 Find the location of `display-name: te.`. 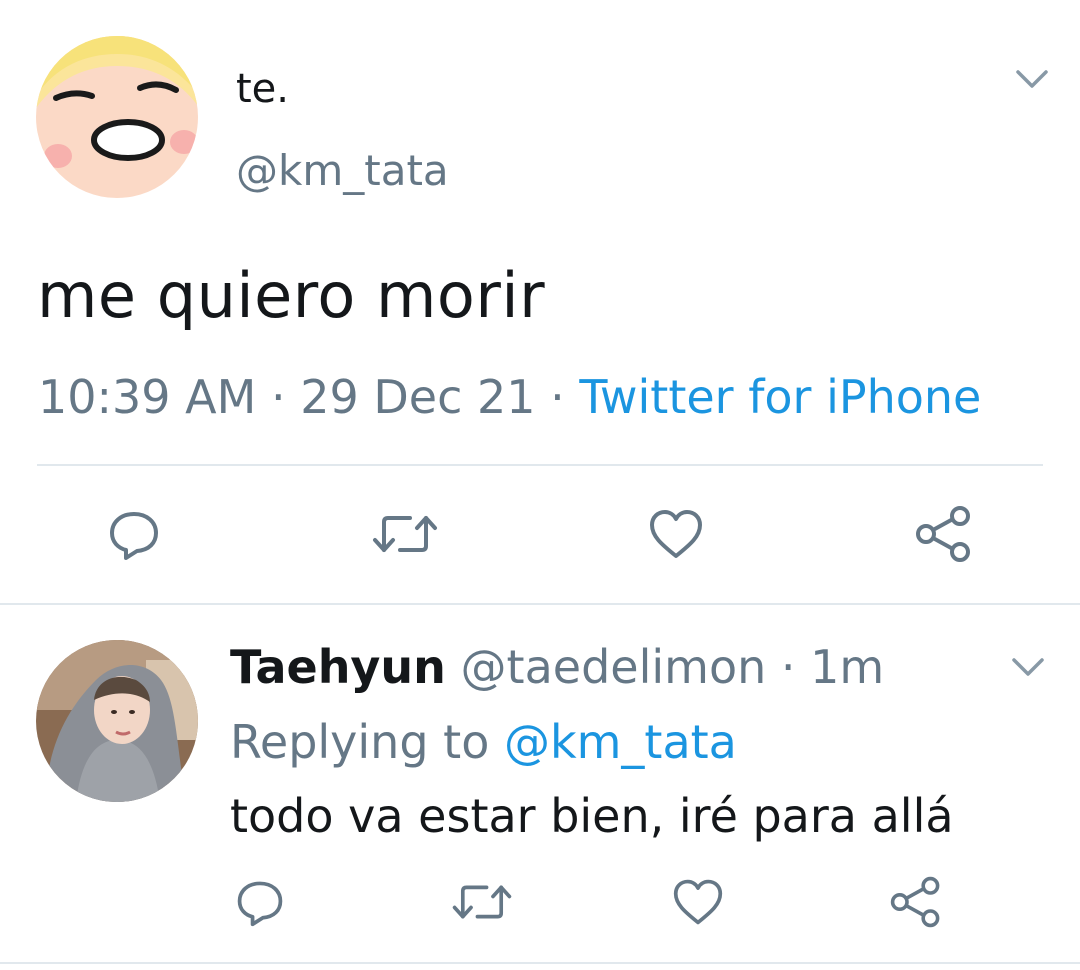

display-name: te. is located at coordinates (262, 89).